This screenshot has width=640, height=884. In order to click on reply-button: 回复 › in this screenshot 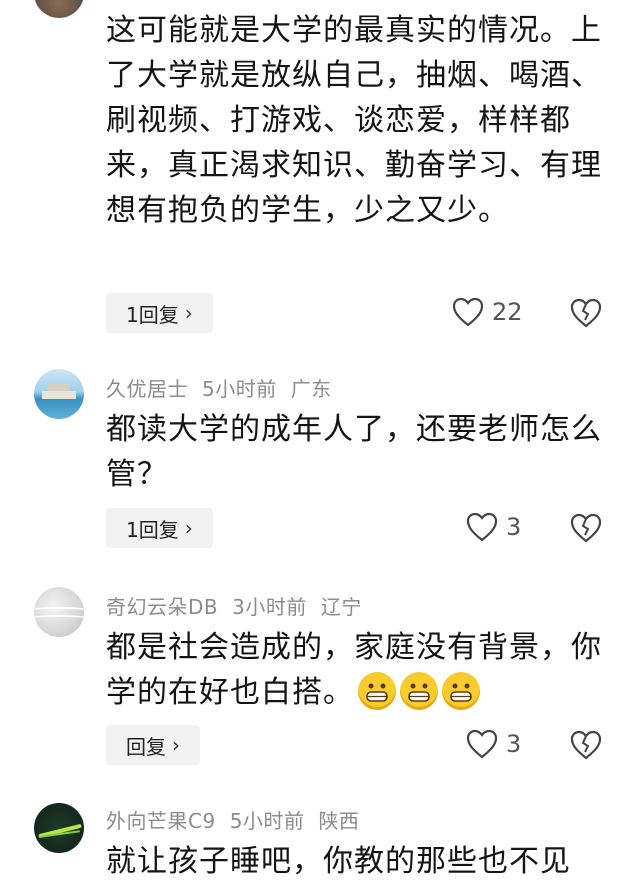, I will do `click(153, 745)`.